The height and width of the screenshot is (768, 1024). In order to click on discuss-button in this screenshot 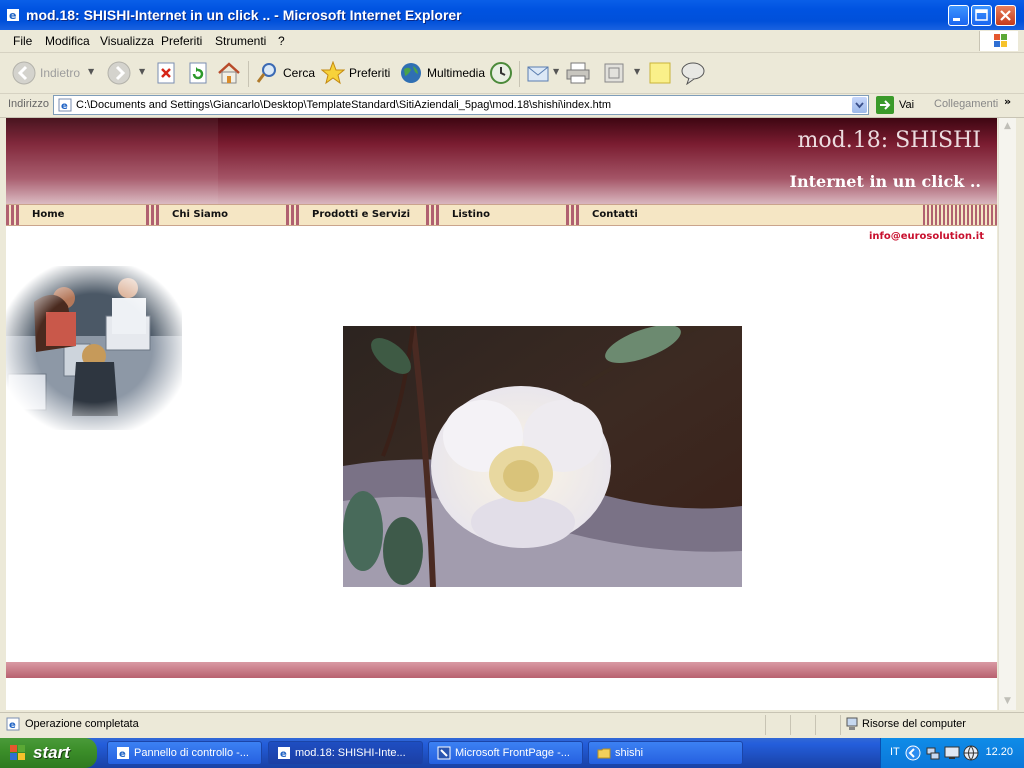, I will do `click(660, 73)`.